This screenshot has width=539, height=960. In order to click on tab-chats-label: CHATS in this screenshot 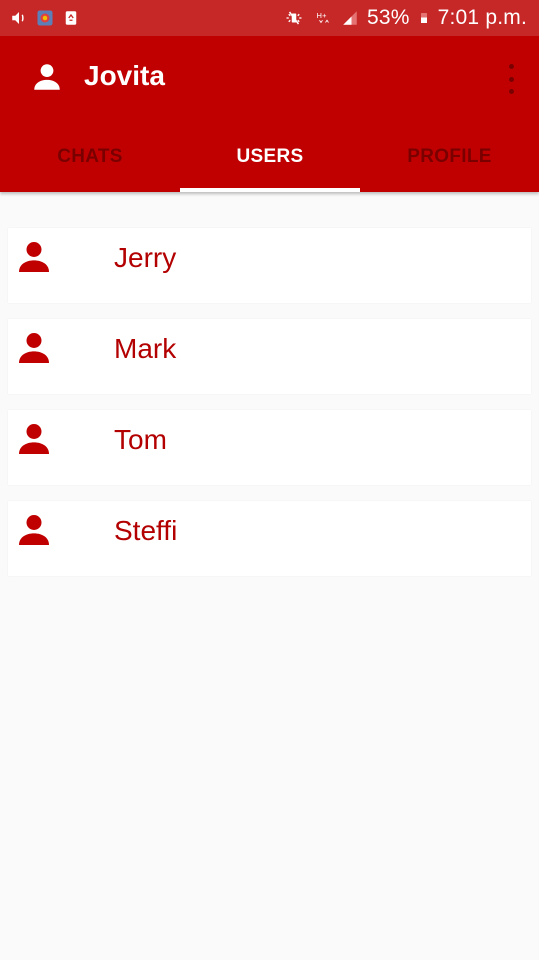, I will do `click(90, 156)`.